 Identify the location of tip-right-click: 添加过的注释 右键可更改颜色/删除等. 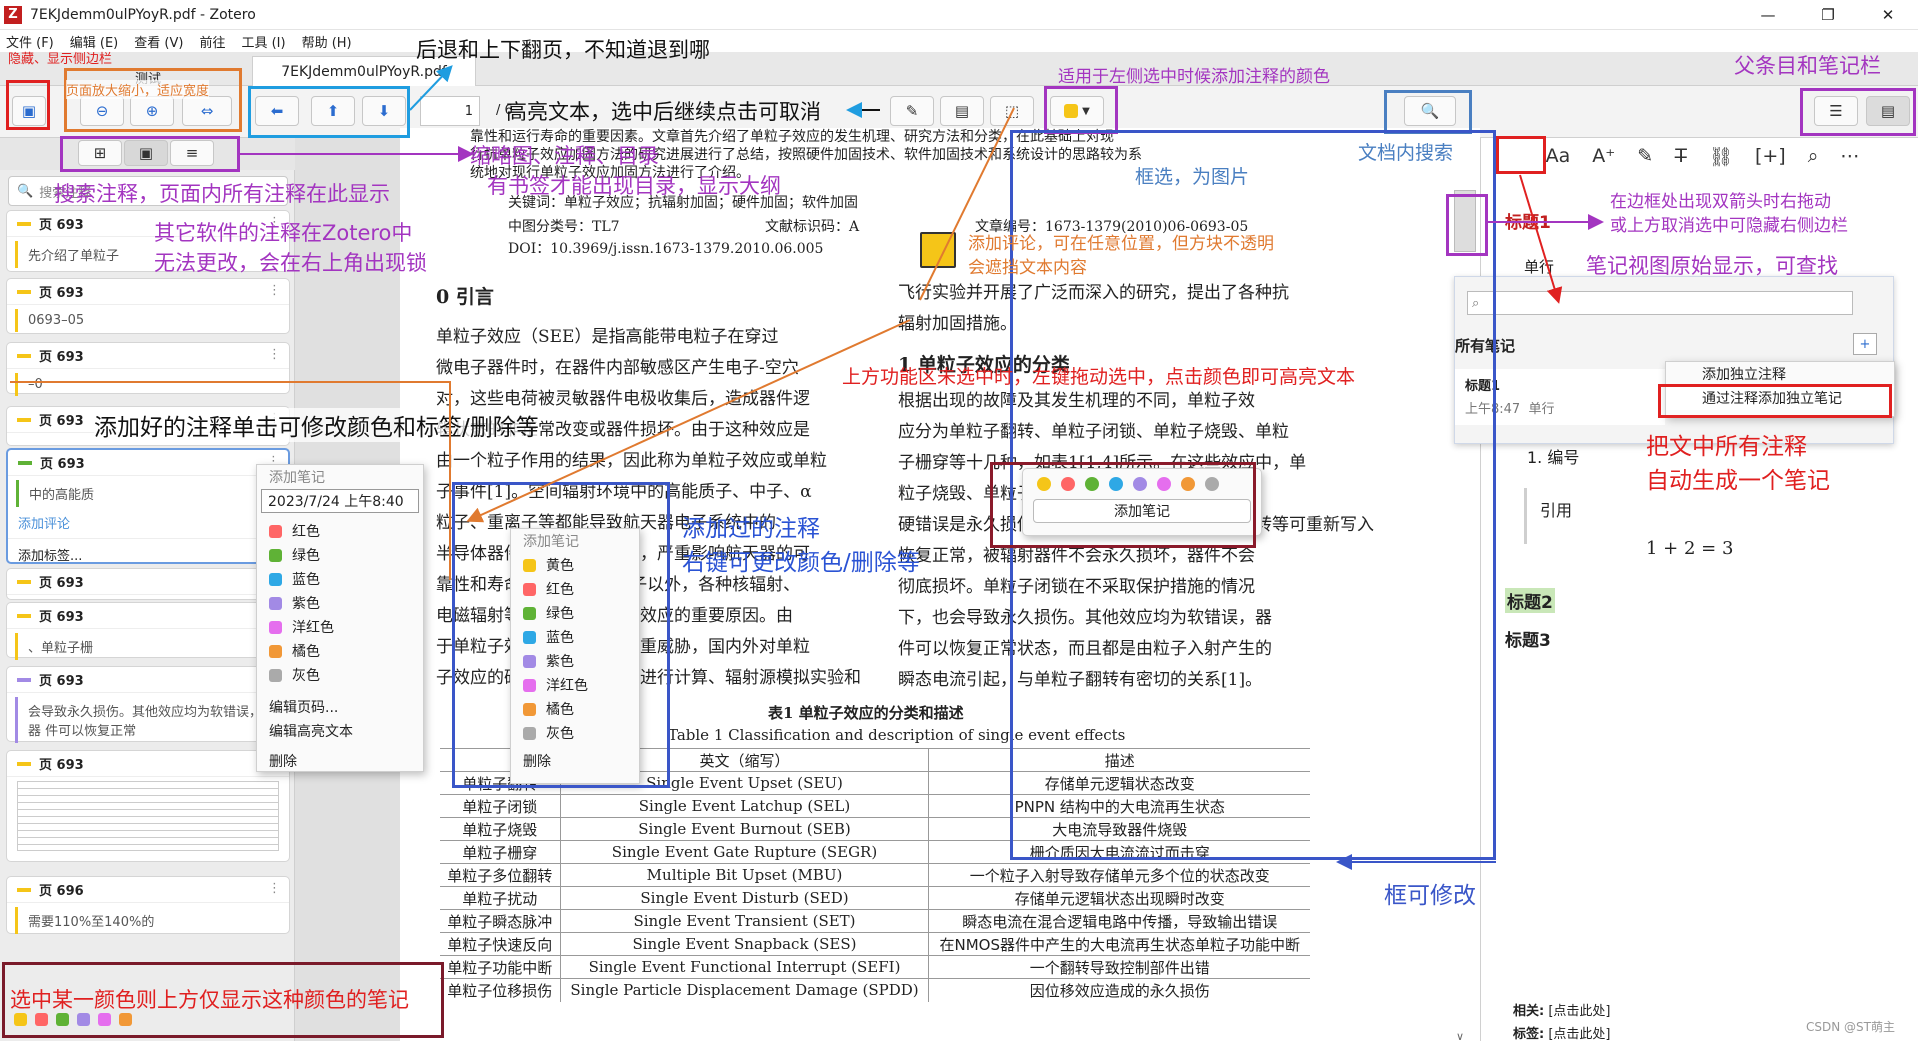
(801, 546).